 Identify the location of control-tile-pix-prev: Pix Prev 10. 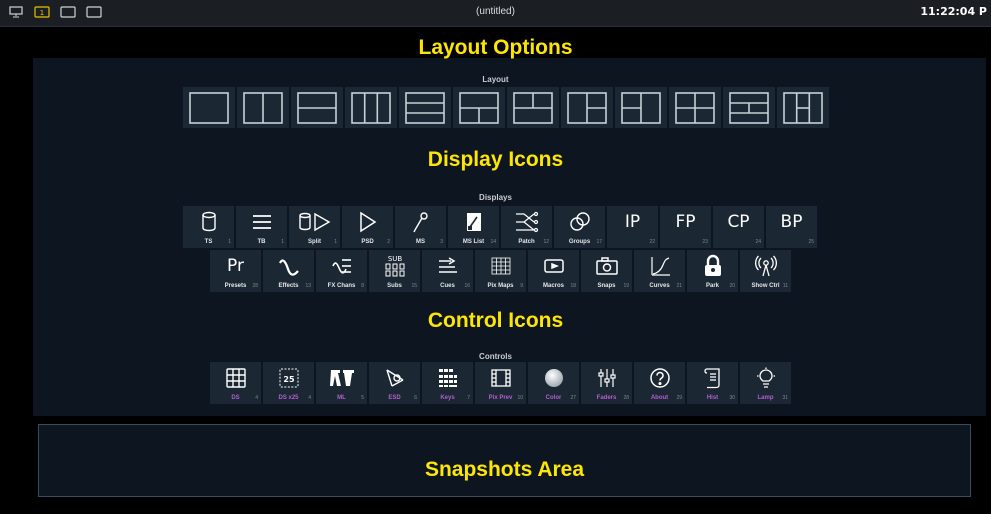
(500, 383).